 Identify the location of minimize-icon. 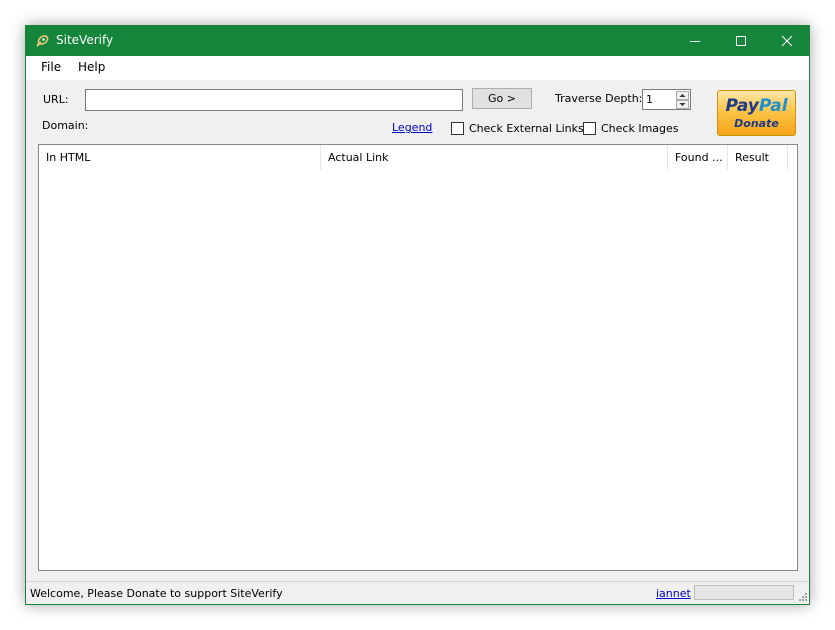
(695, 41).